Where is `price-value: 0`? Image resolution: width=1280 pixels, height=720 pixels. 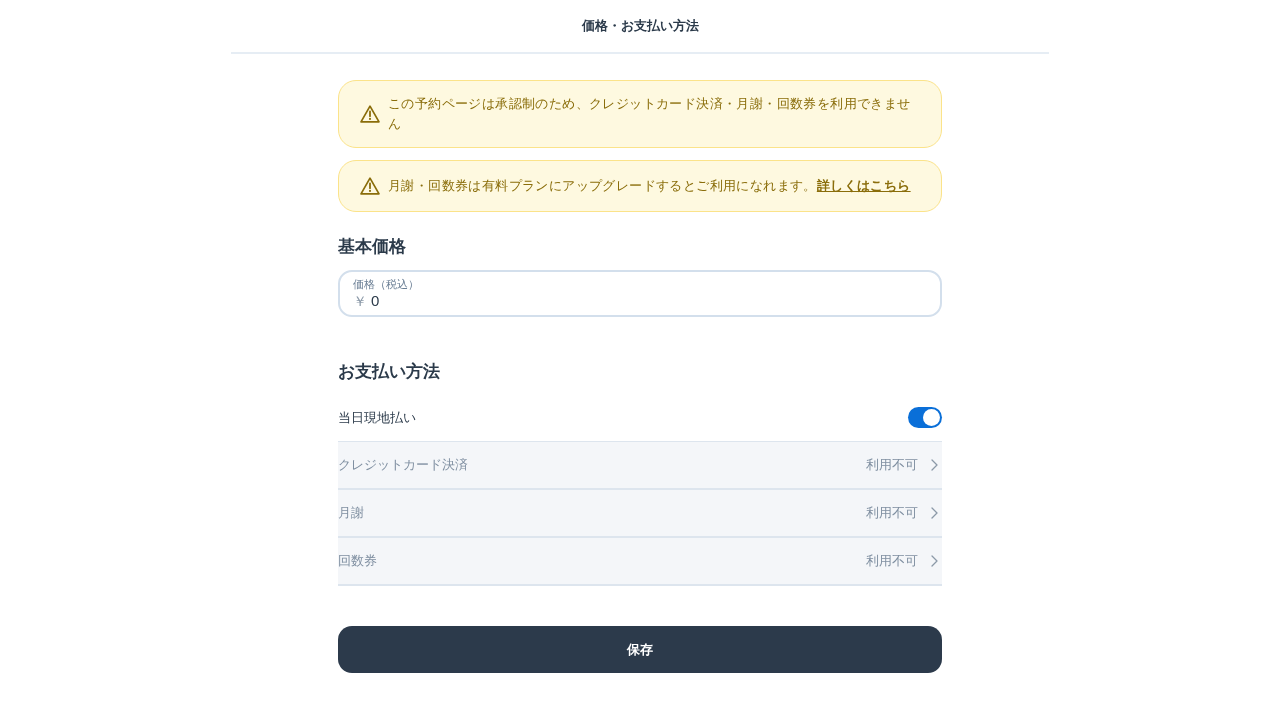
price-value: 0 is located at coordinates (375, 300).